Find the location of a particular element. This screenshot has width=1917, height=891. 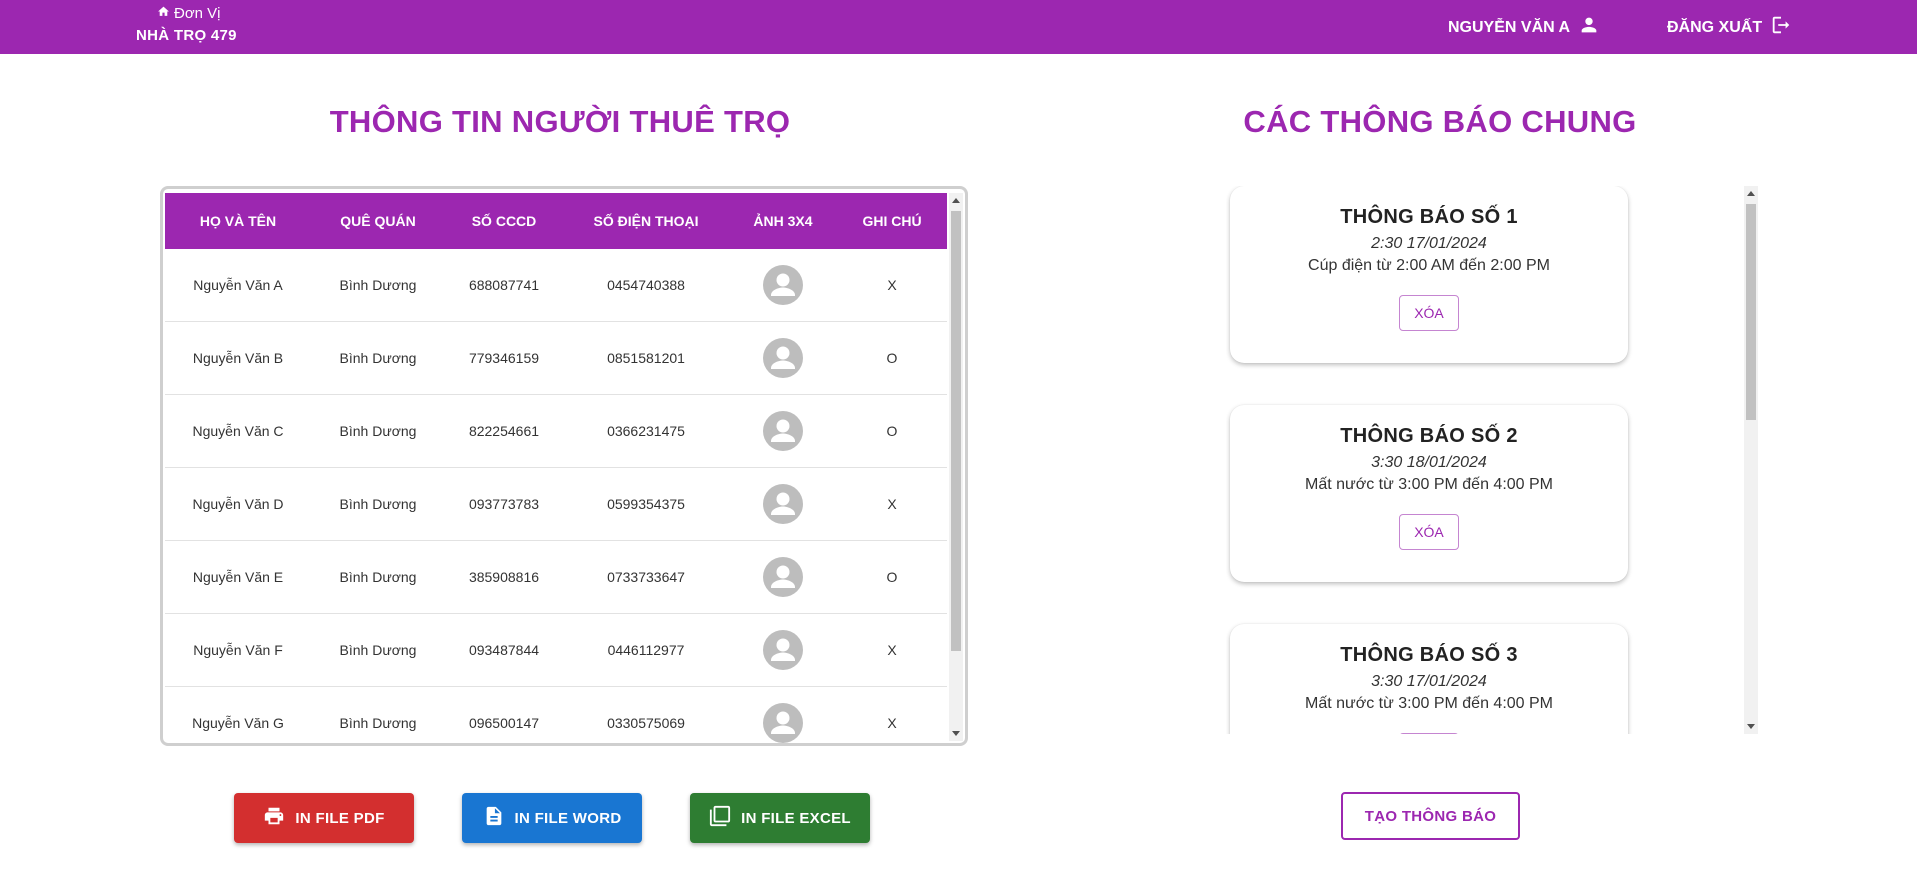

notice-time: 3:30 17/01/2024 is located at coordinates (1429, 681).